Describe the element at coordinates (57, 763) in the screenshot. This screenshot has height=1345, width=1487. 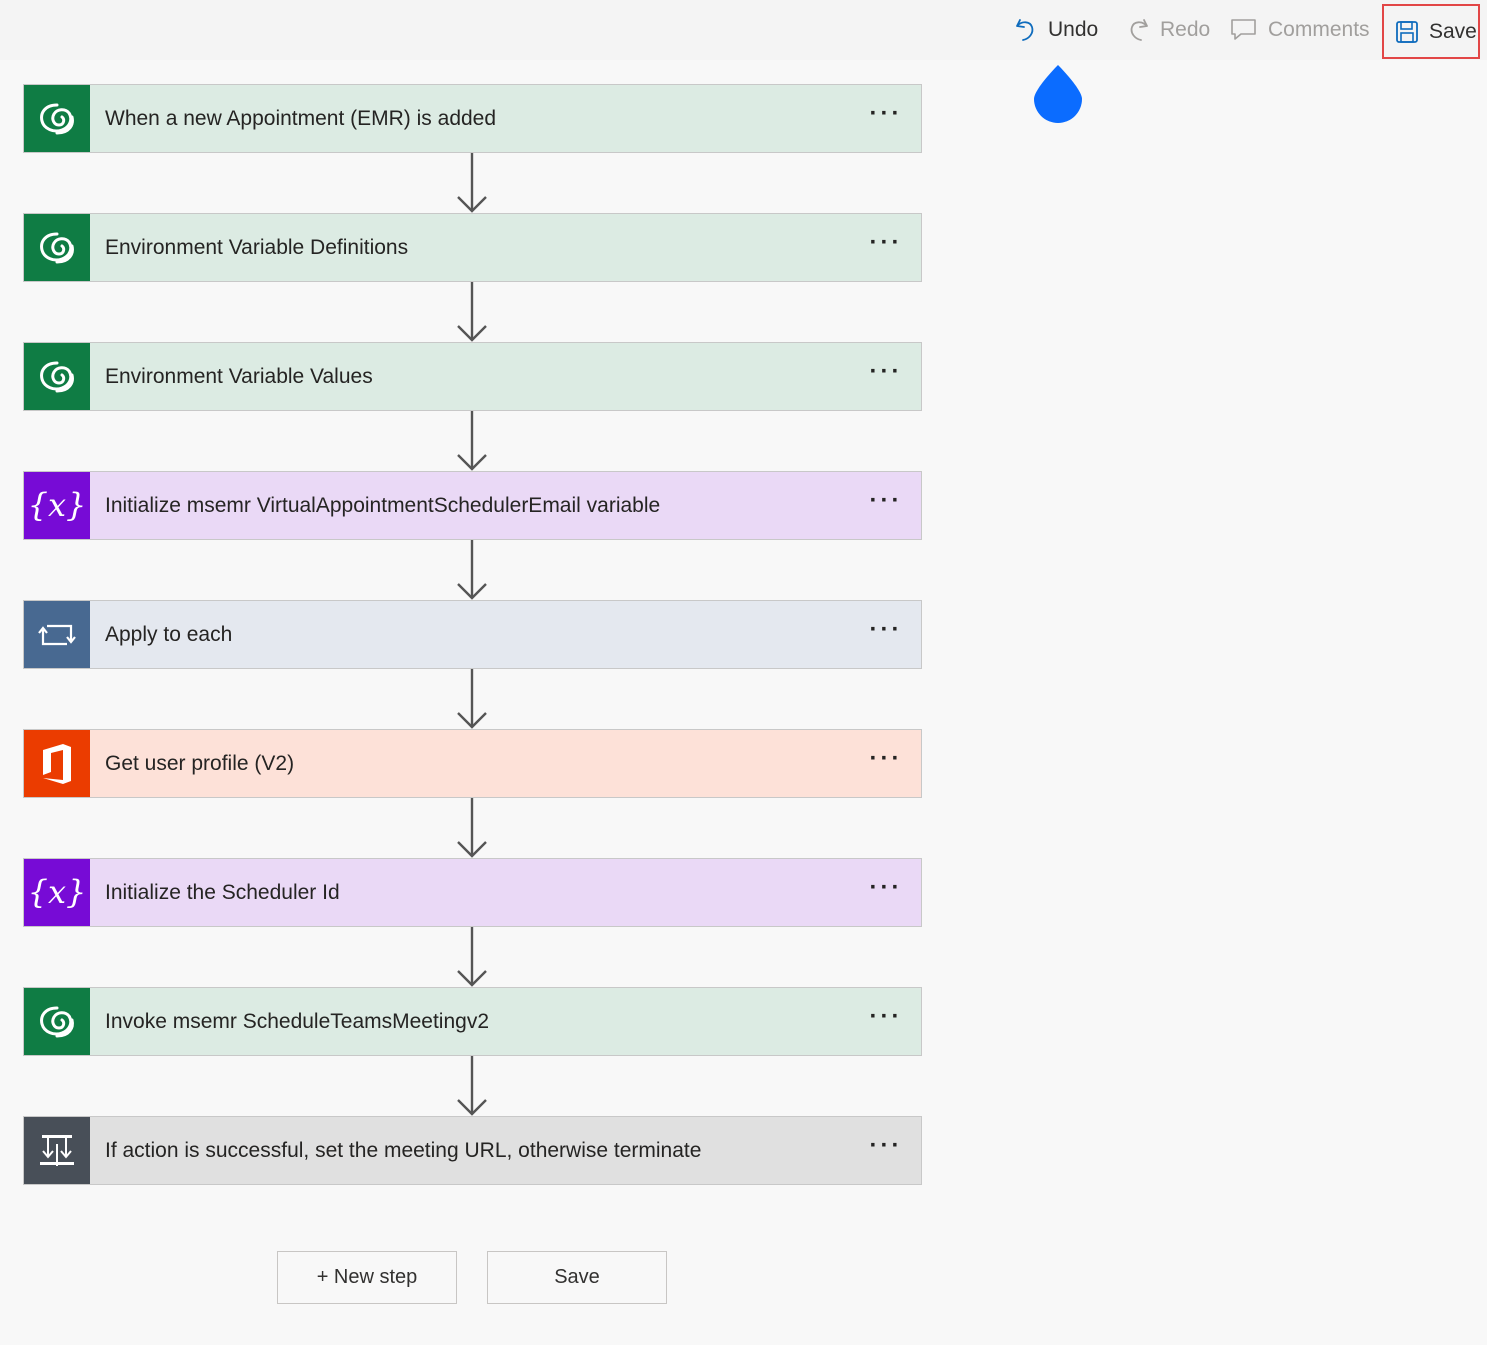
I see `office-icon` at that location.